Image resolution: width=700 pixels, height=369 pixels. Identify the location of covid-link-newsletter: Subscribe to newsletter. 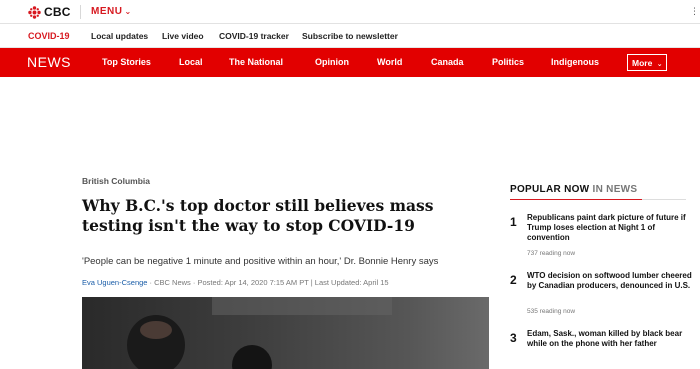
(350, 36).